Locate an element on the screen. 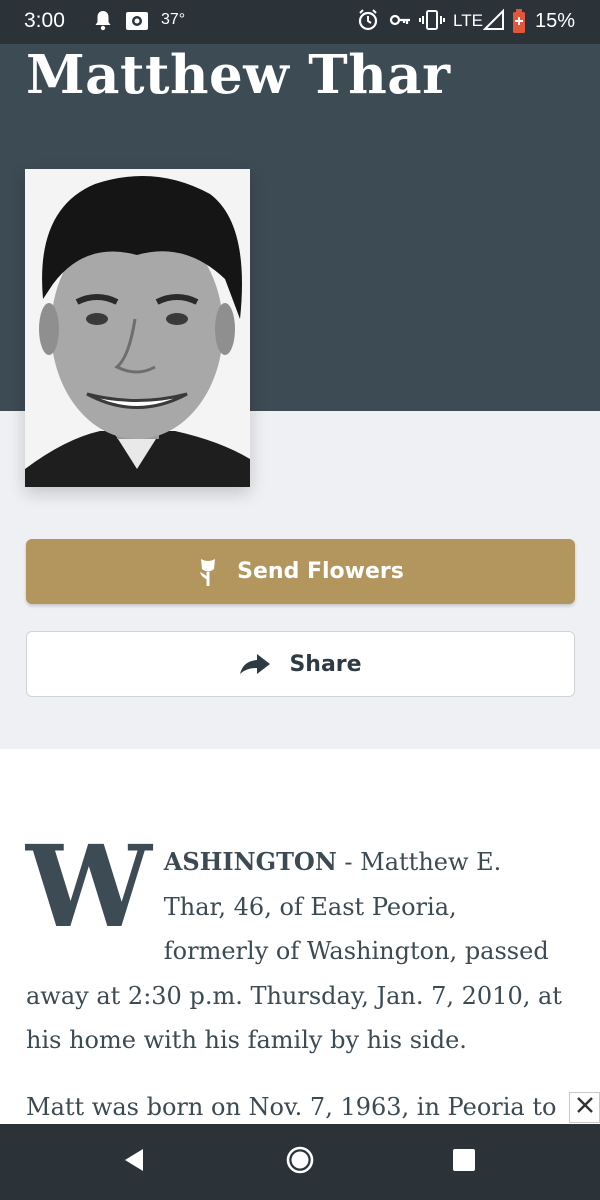 The height and width of the screenshot is (1200, 600). flower-icon is located at coordinates (208, 572).